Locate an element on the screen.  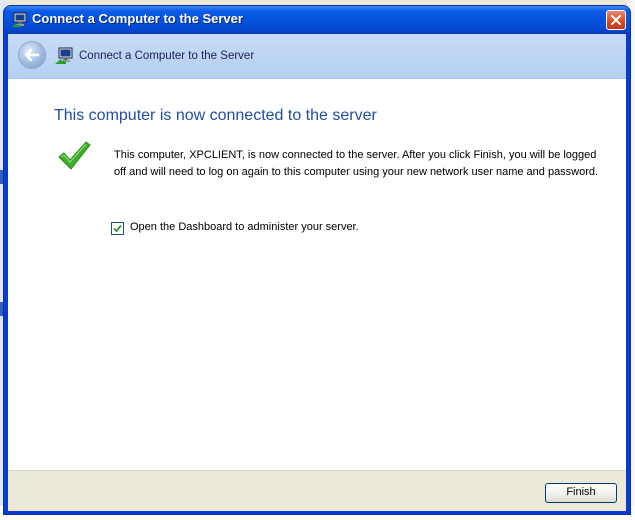
title-bar: Connect a Computer to the Server is located at coordinates (317, 20).